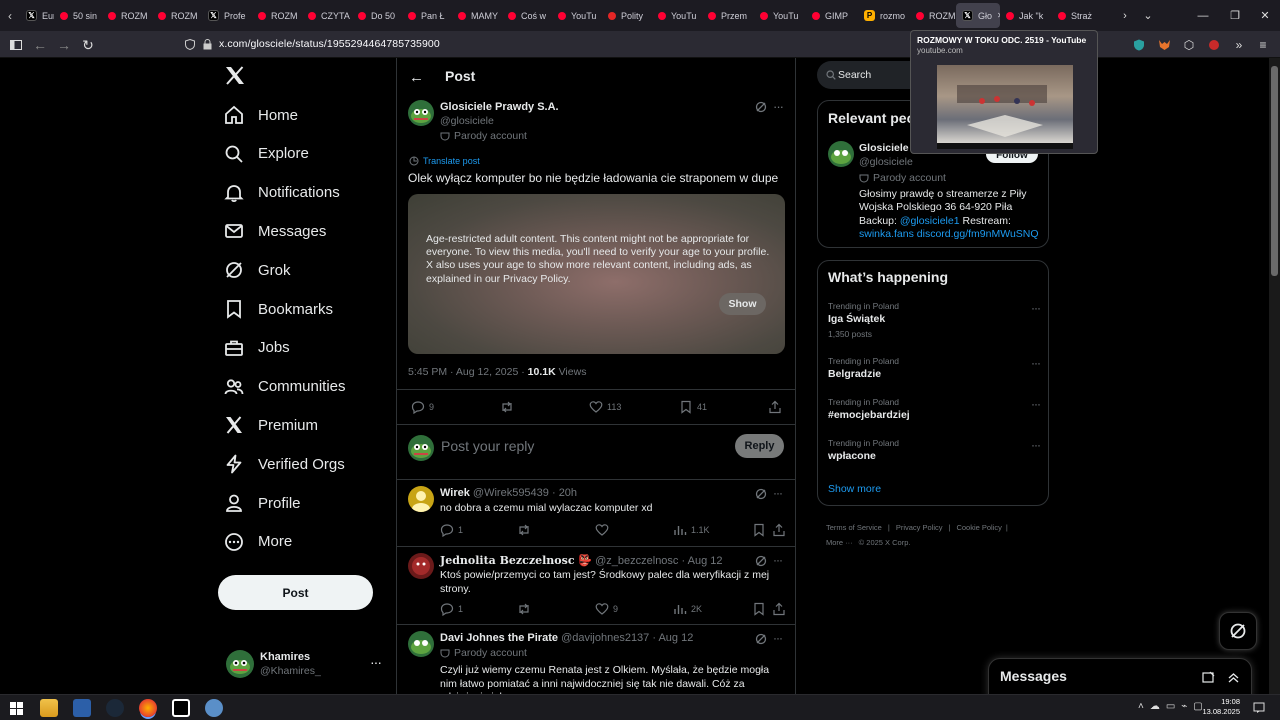 The width and height of the screenshot is (1280, 720). What do you see at coordinates (759, 530) in the screenshot?
I see `reply-bookmark-action` at bounding box center [759, 530].